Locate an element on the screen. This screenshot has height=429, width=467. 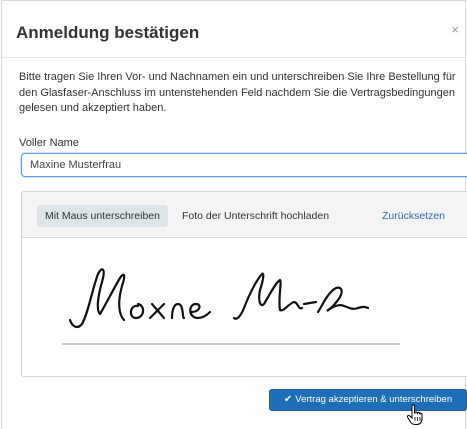
tab-draw-with-mouse: Mit Maus unterschreiben is located at coordinates (102, 216).